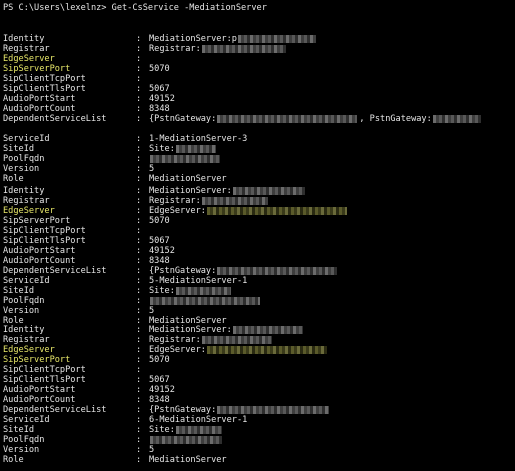 Image resolution: width=515 pixels, height=471 pixels. I want to click on property-value: EdgeServer:, so click(177, 211).